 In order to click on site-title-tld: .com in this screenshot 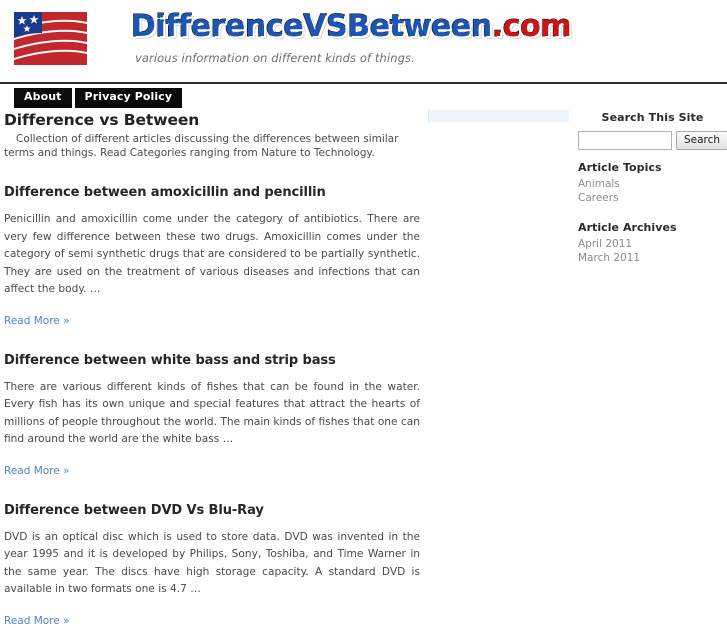, I will do `click(531, 26)`.